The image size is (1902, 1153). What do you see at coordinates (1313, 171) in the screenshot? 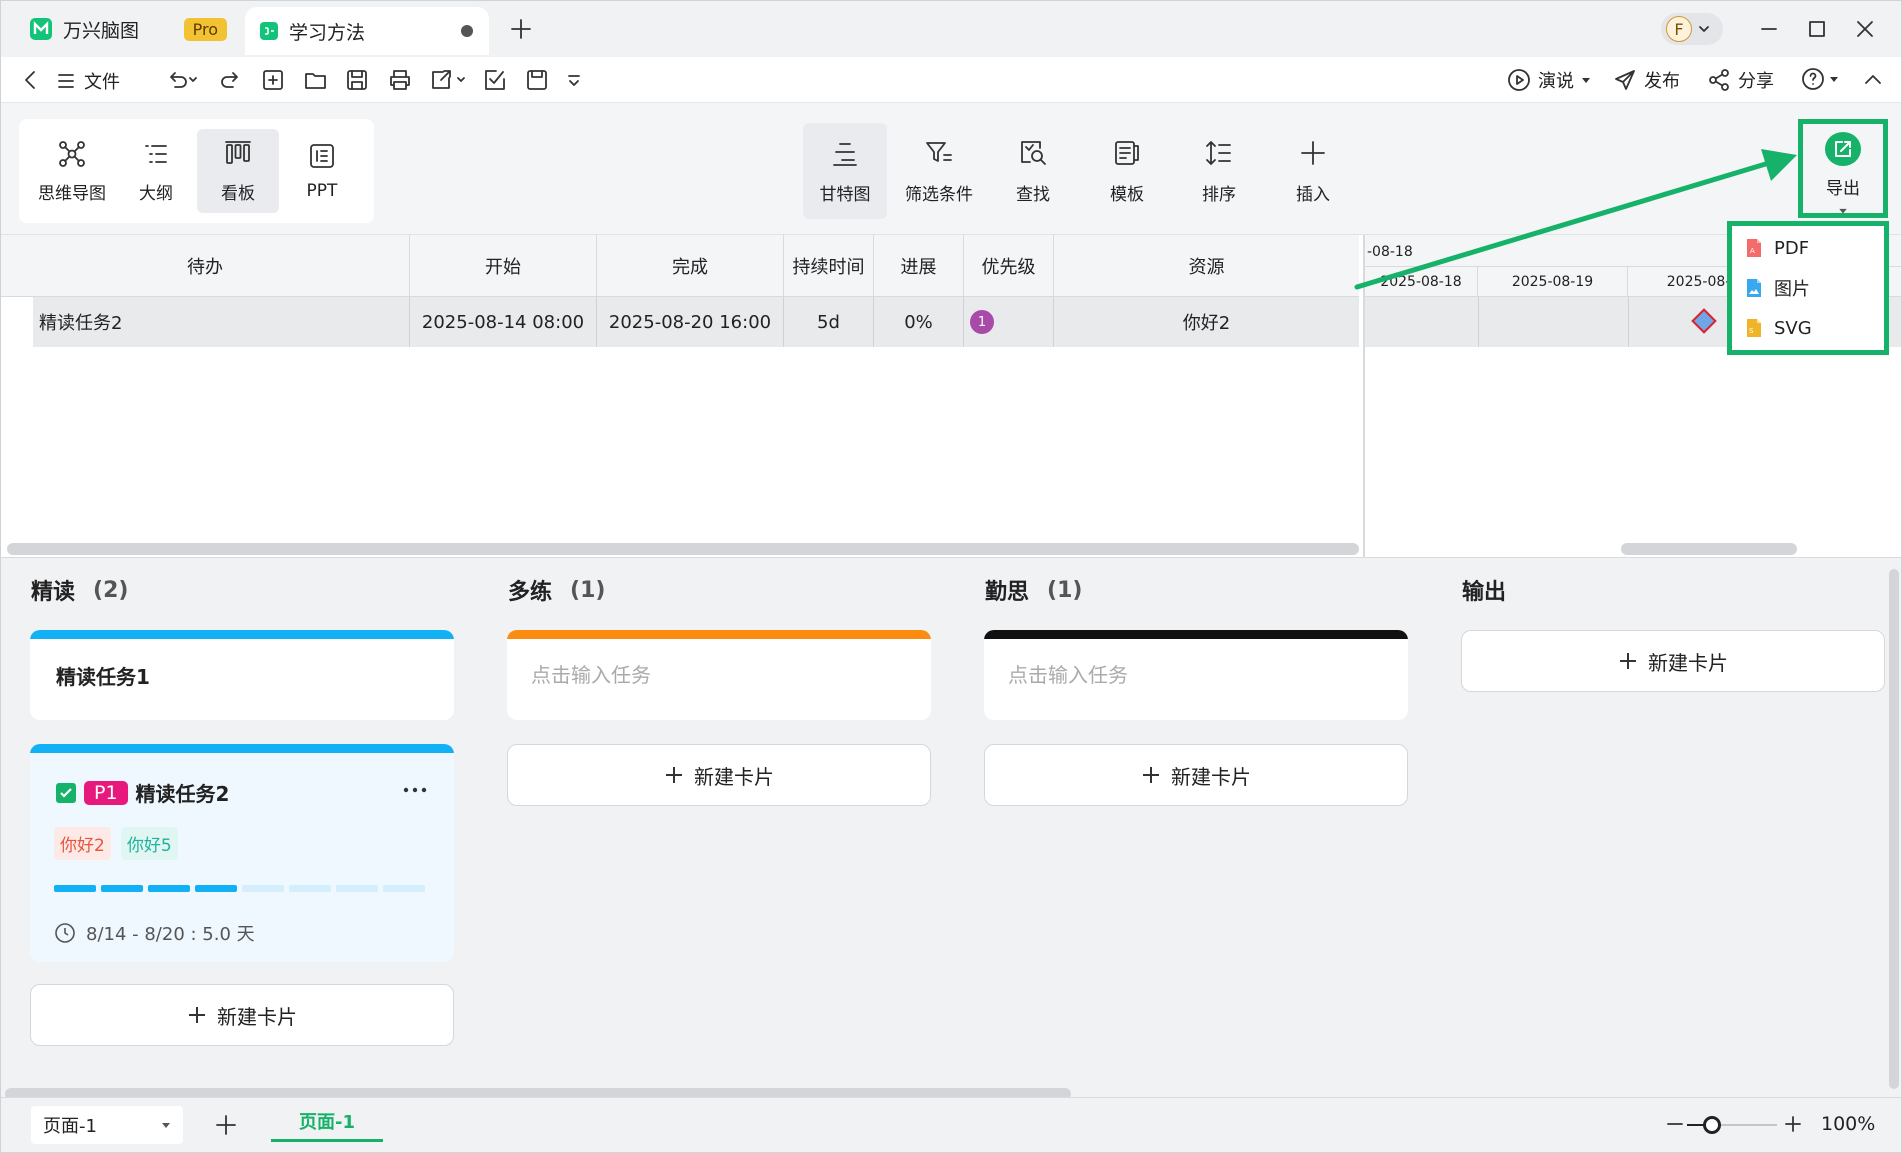
I see `insert-button: 插入` at bounding box center [1313, 171].